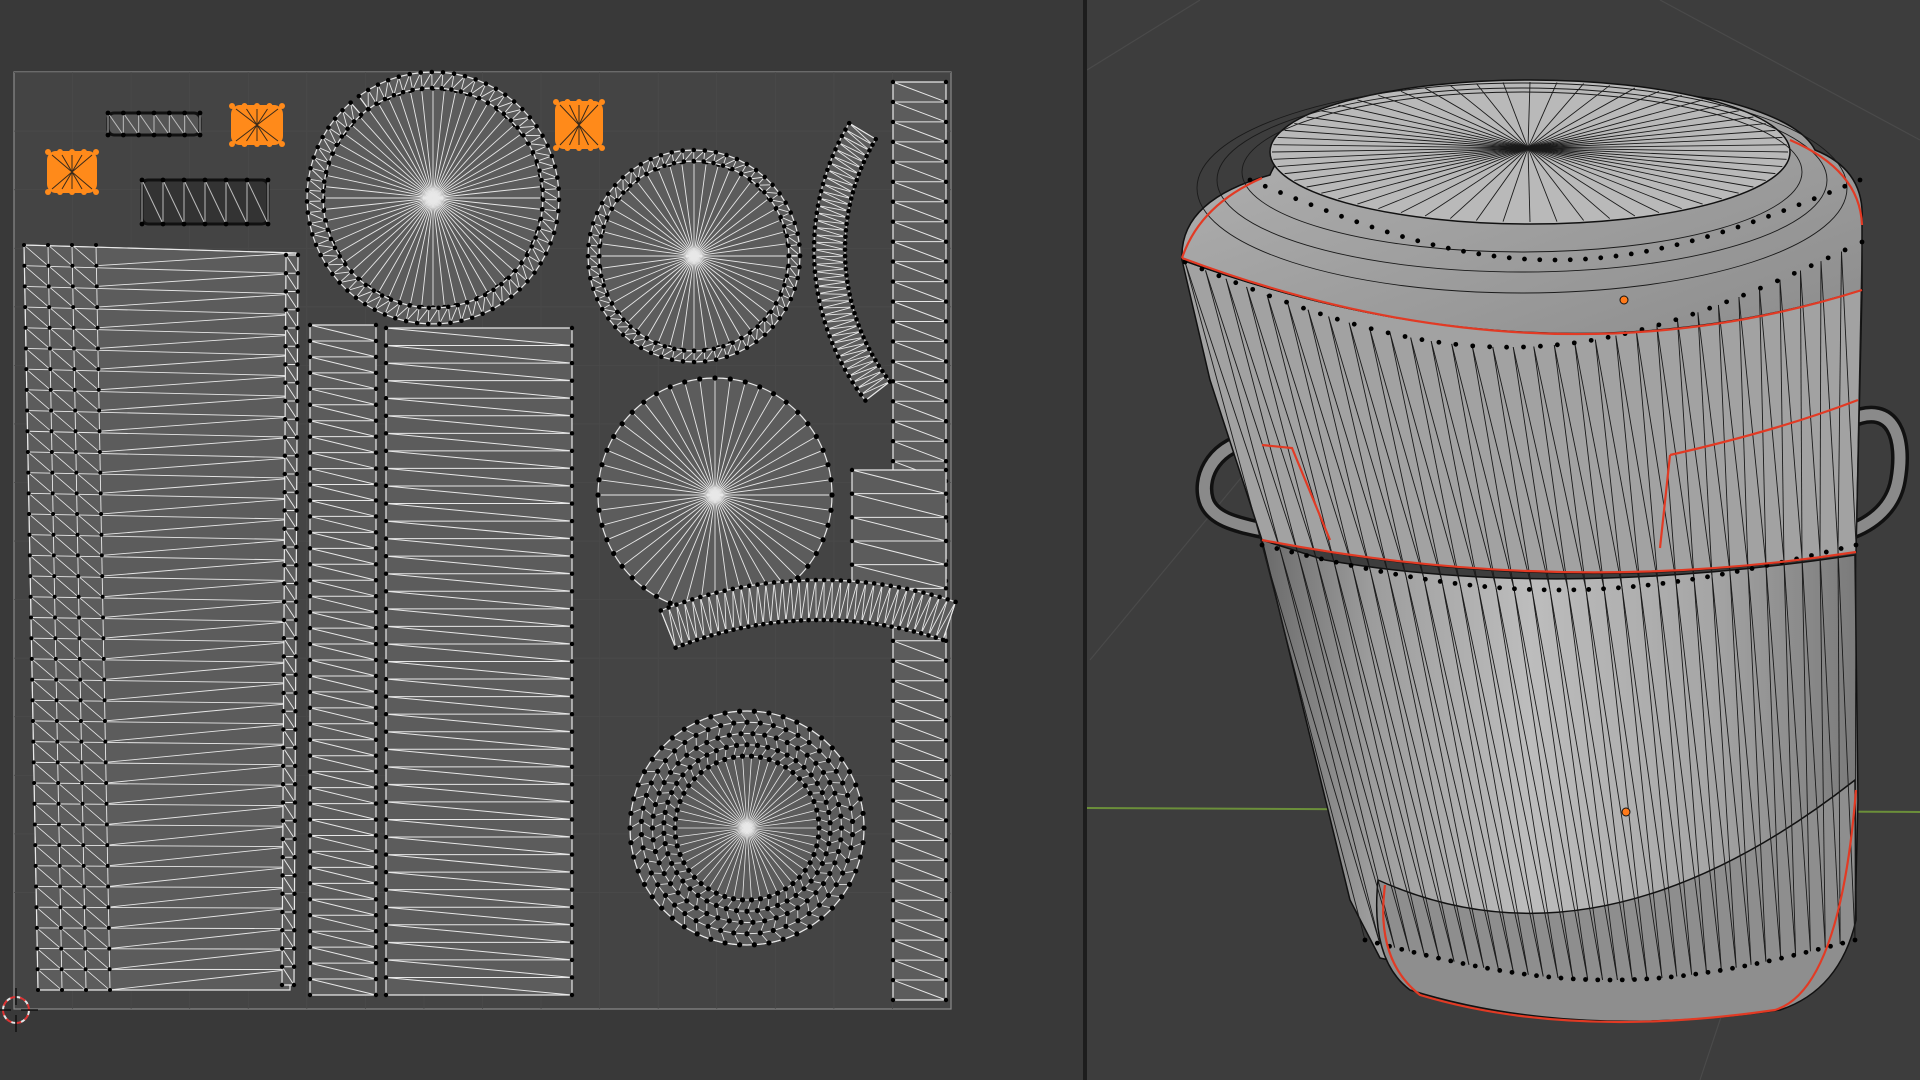 The image size is (1920, 1080). What do you see at coordinates (343, 660) in the screenshot?
I see `island-side-strip-a` at bounding box center [343, 660].